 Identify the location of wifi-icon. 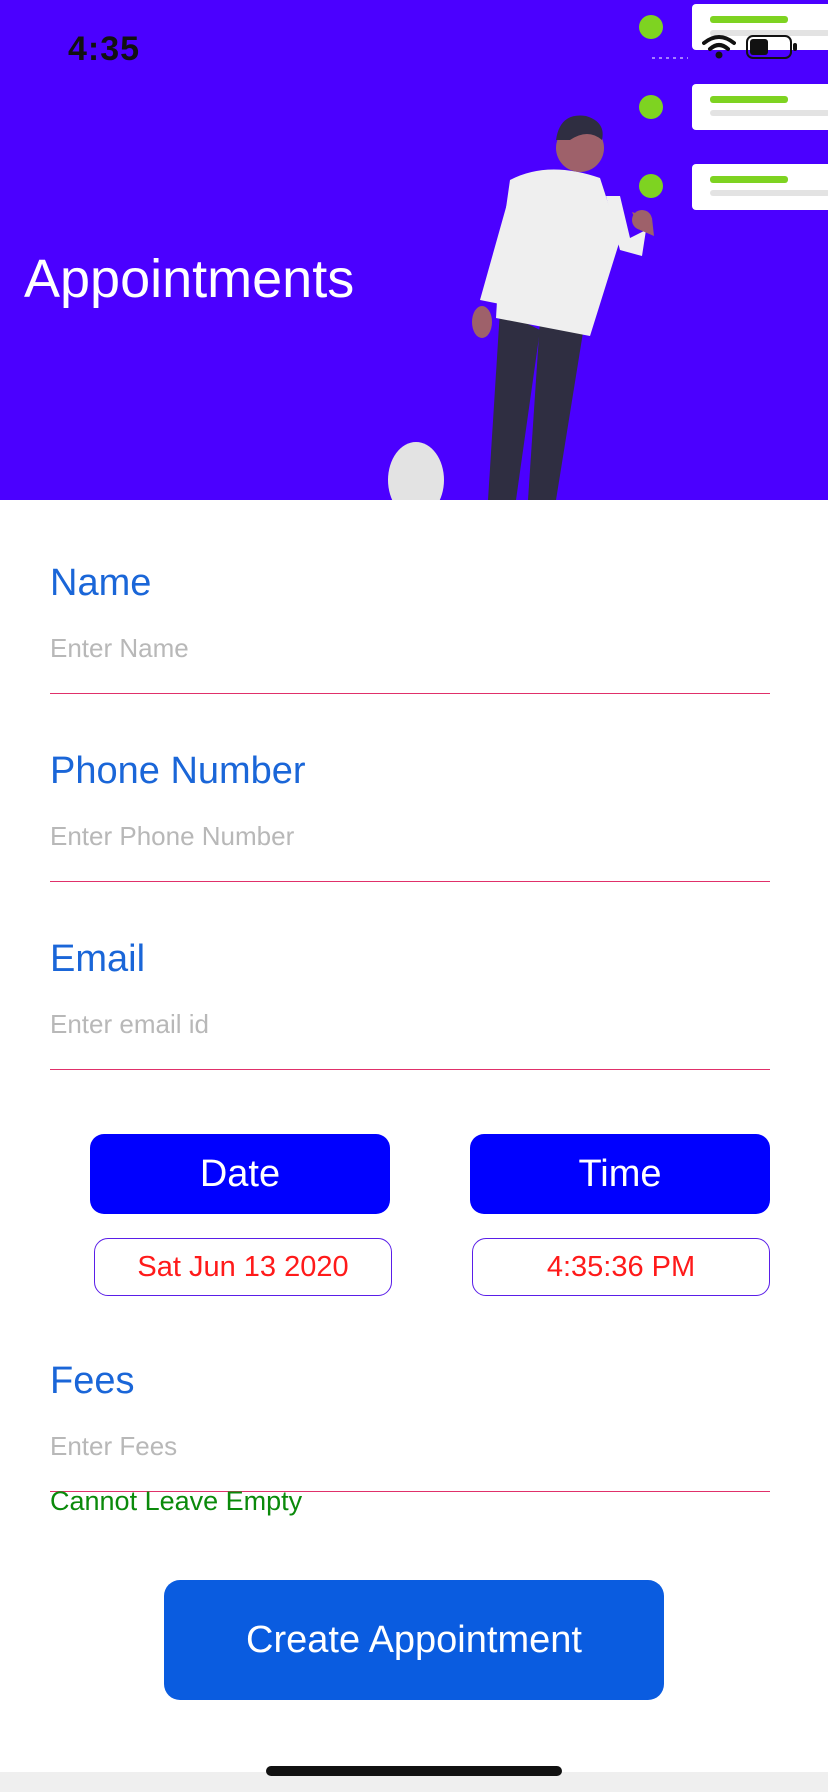
(719, 47).